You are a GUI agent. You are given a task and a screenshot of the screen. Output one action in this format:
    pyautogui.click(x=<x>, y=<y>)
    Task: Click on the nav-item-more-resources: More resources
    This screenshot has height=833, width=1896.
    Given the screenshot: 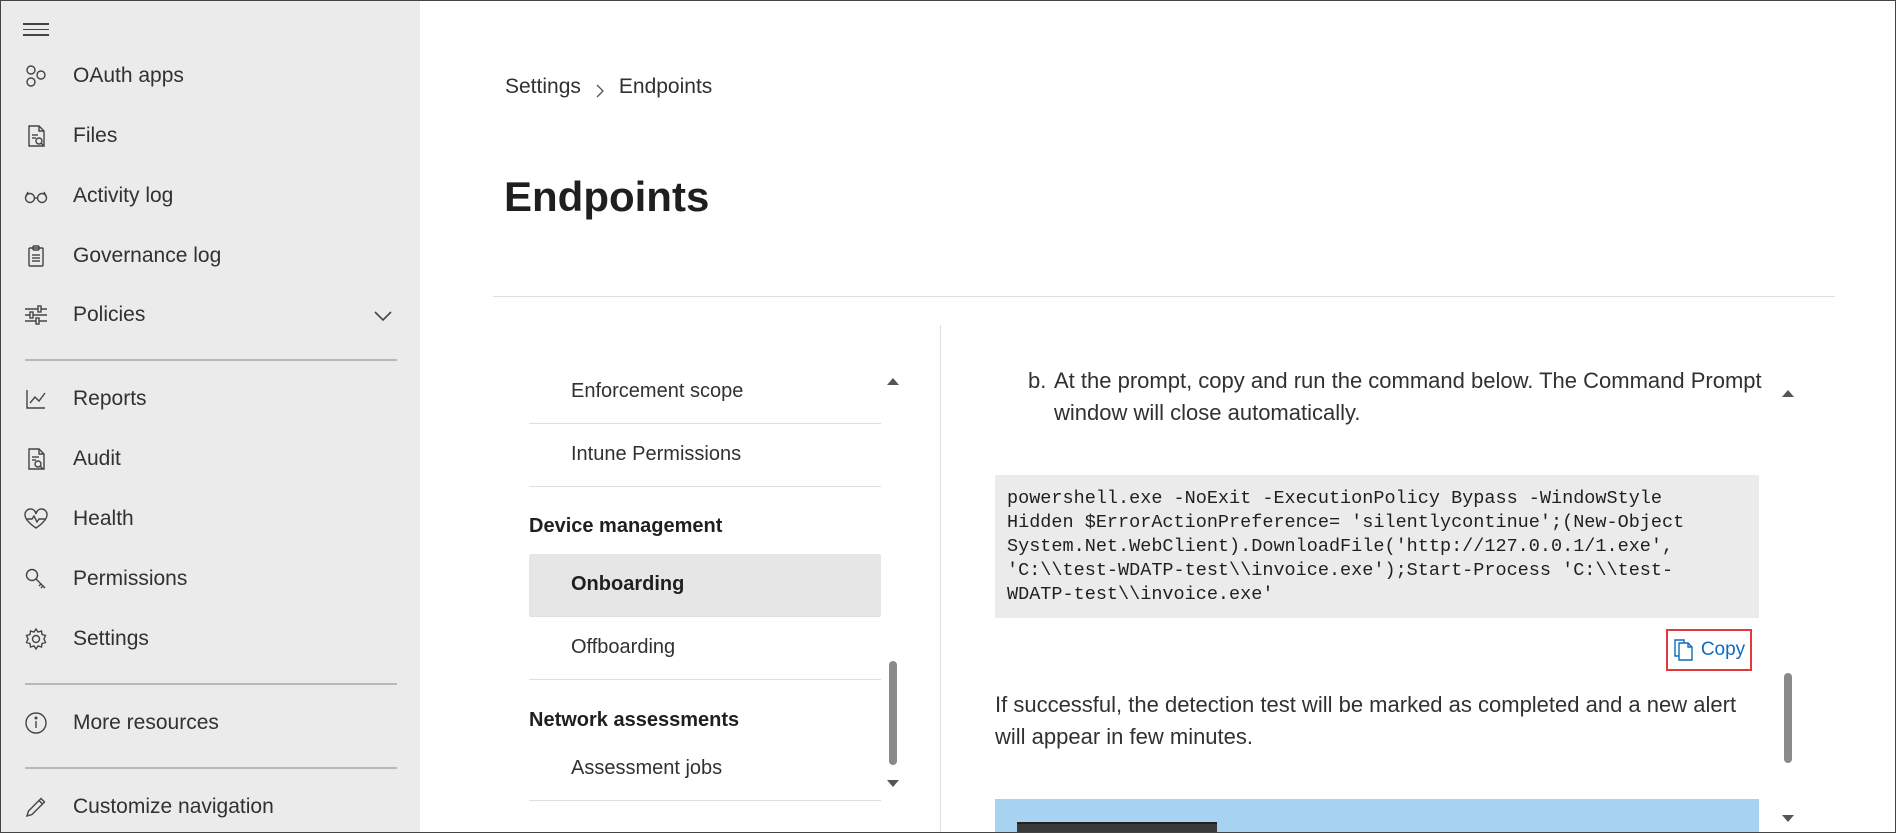 What is the action you would take?
    pyautogui.click(x=210, y=723)
    